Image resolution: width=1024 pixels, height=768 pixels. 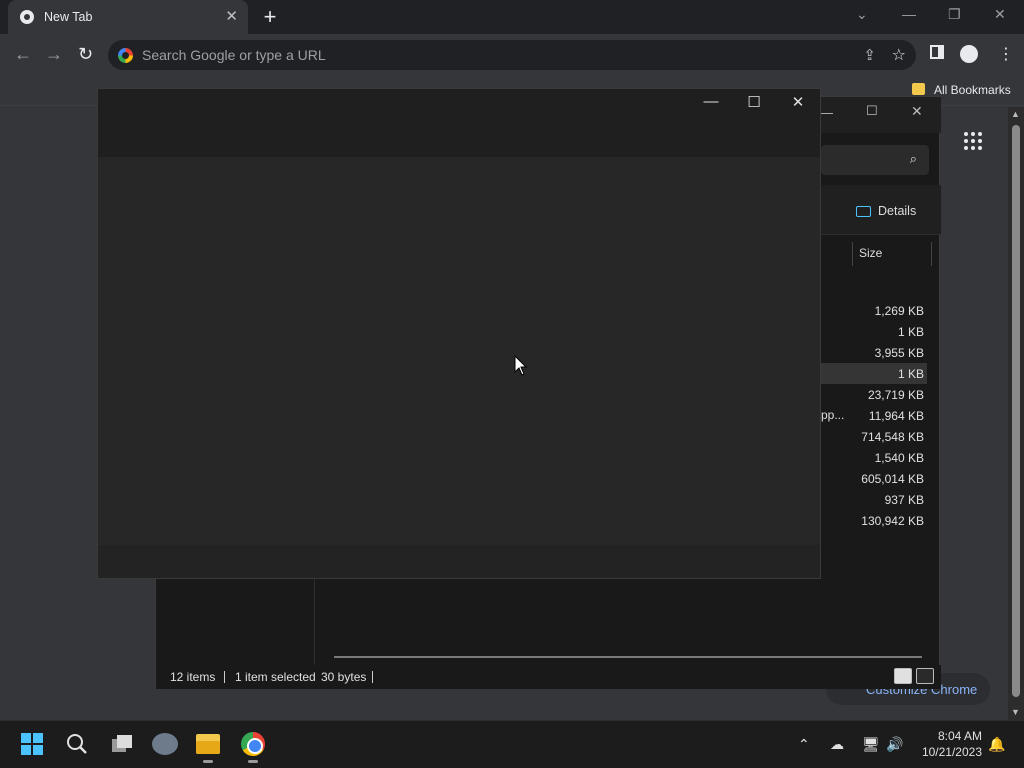 What do you see at coordinates (512, 55) in the screenshot?
I see `omnibox: Search Google or type a URL ⇪ ☆` at bounding box center [512, 55].